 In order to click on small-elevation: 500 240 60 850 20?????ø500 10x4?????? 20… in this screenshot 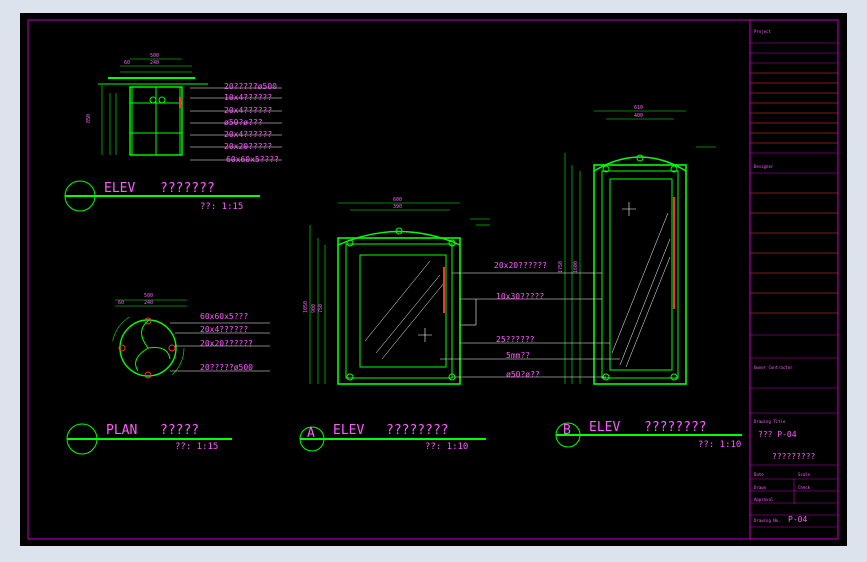, I will do `click(184, 108)`.